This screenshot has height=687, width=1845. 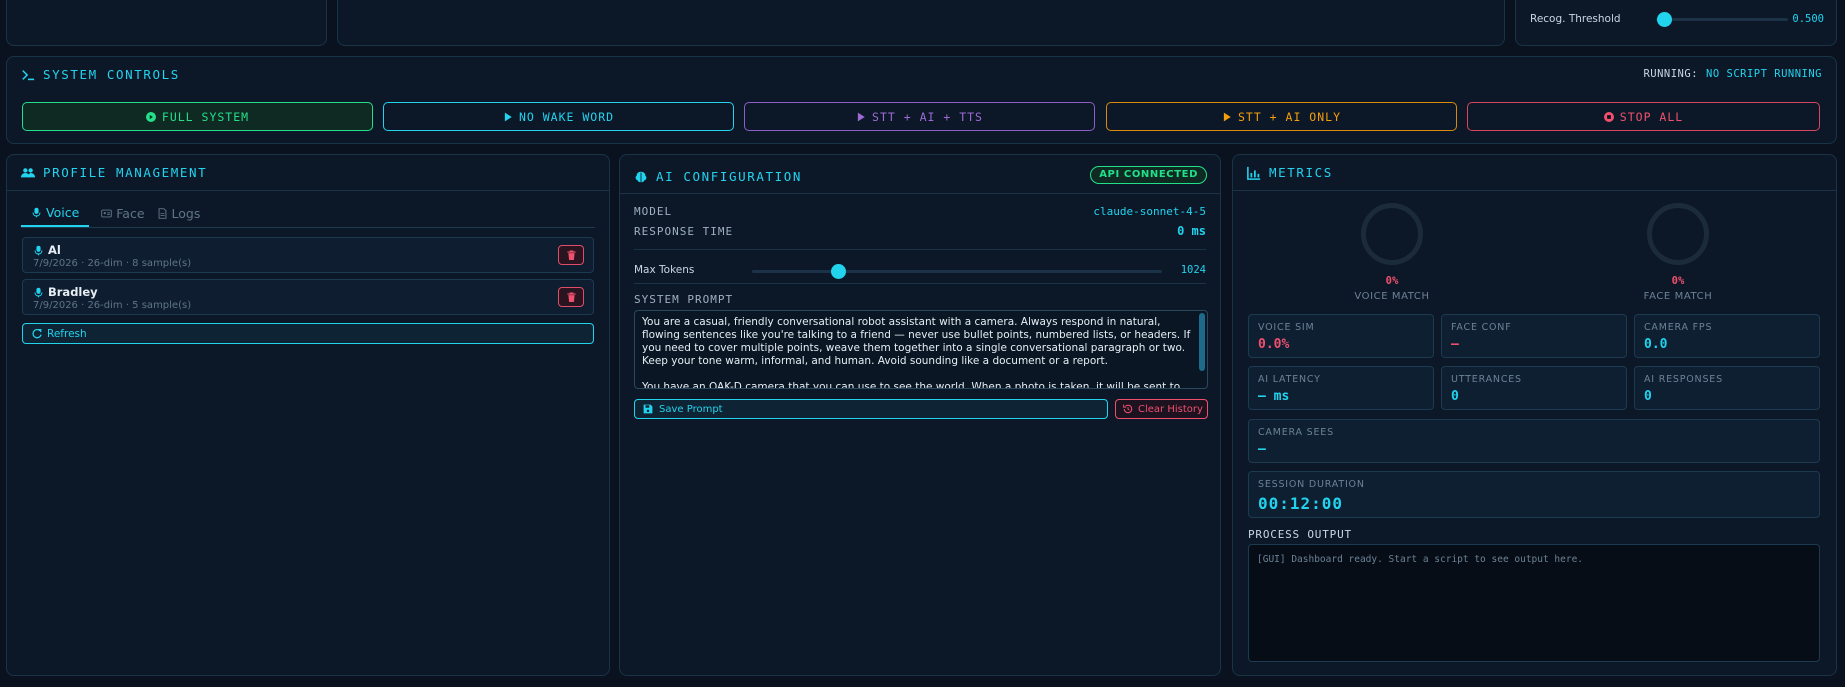 I want to click on brain-icon, so click(x=641, y=176).